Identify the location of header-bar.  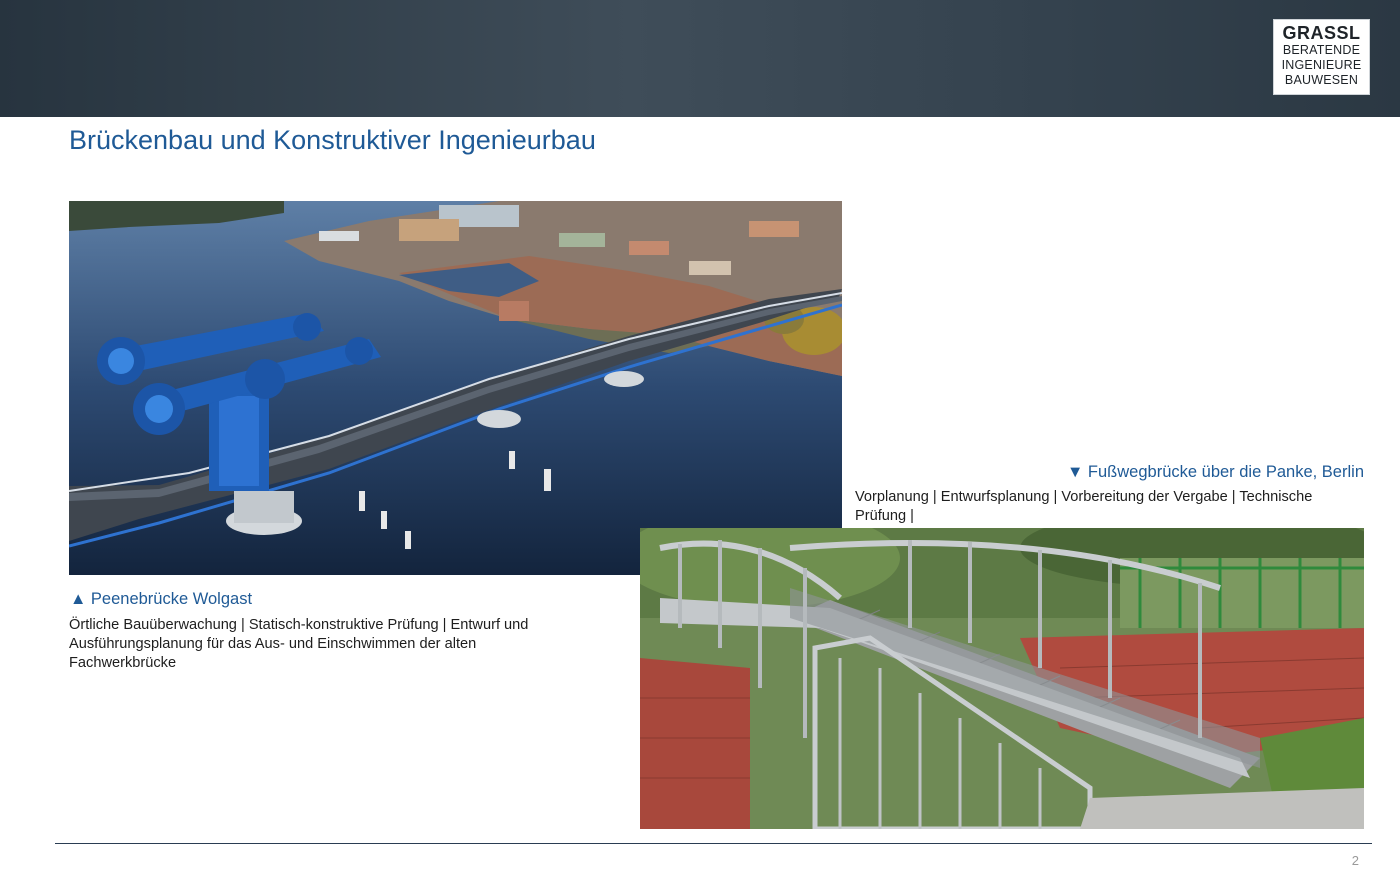
(700, 58).